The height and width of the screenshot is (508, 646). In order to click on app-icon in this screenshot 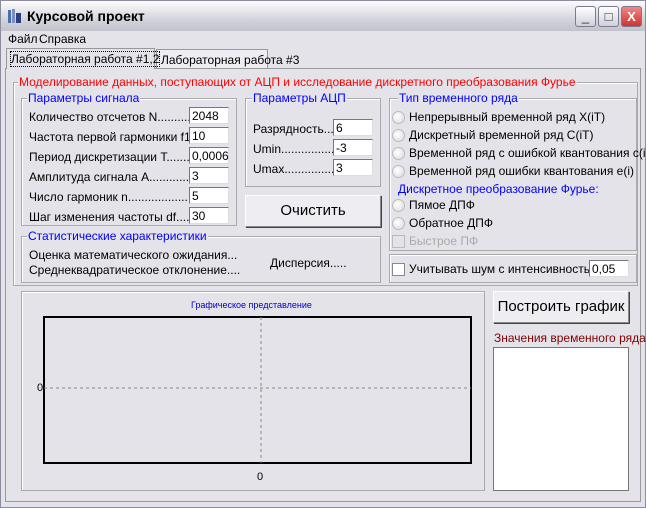, I will do `click(14, 16)`.